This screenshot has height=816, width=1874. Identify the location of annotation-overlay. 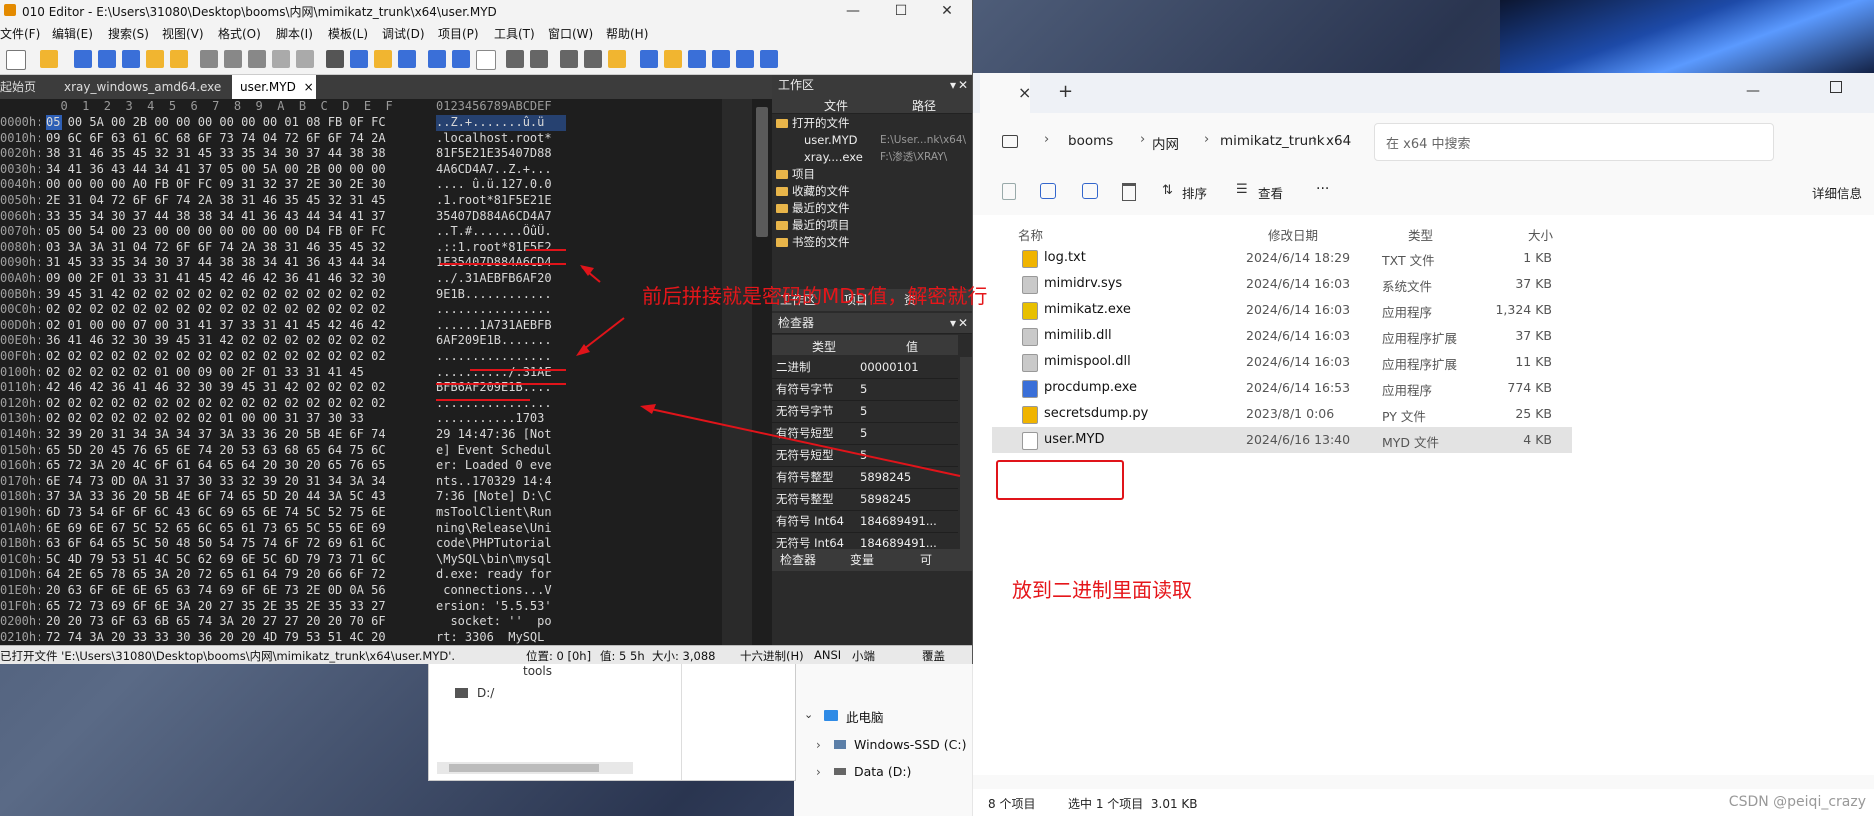
(698, 363).